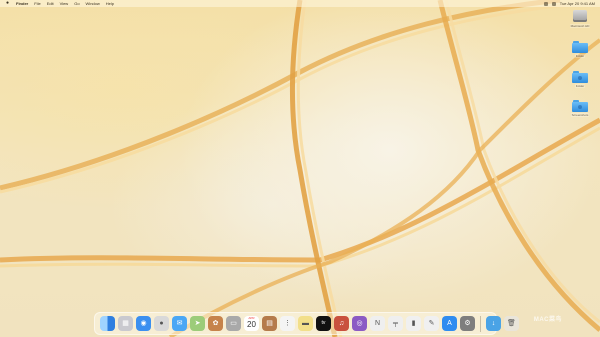  I want to click on keynote-icon: ╤, so click(395, 323).